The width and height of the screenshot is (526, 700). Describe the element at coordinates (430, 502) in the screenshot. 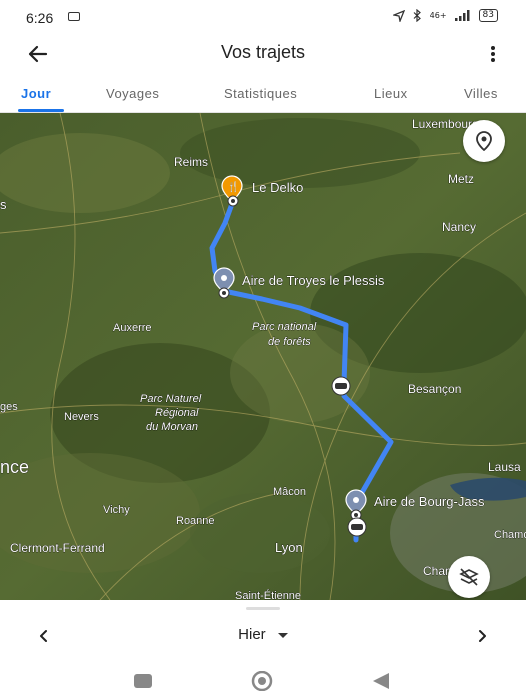

I see `place-label-bourg: Aire de Bourg-Jass` at that location.